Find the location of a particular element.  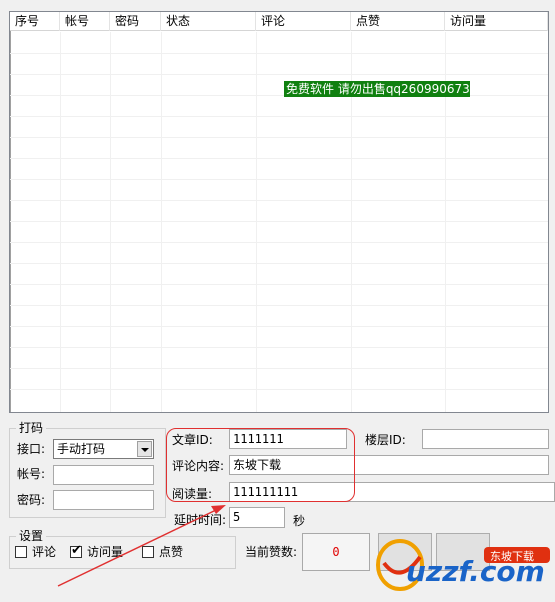

delay-input: 5 is located at coordinates (257, 517).